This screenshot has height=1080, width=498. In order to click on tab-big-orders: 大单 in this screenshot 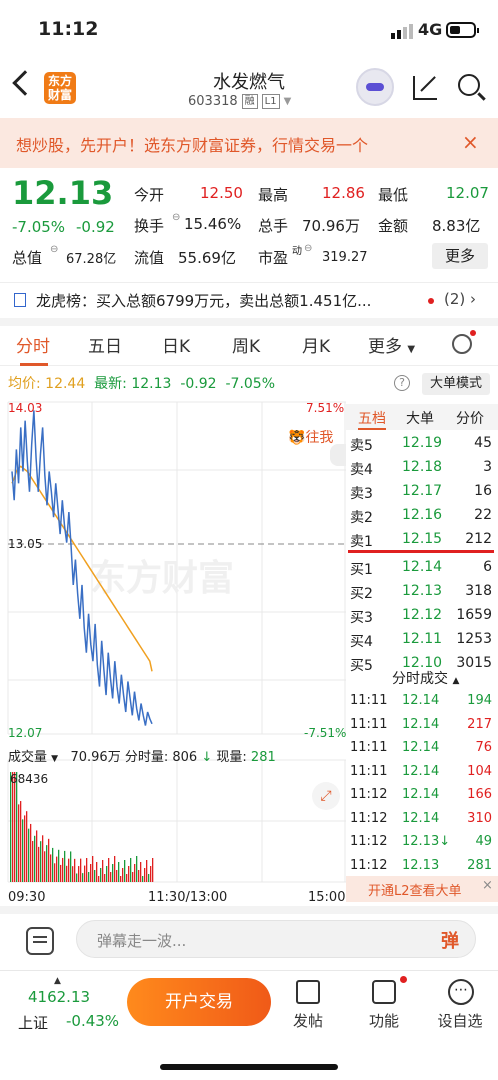, I will do `click(420, 418)`.